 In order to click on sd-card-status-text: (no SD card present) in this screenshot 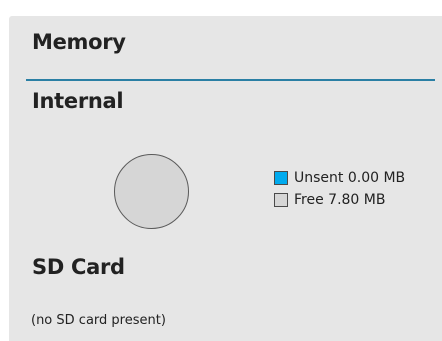, I will do `click(98, 320)`.